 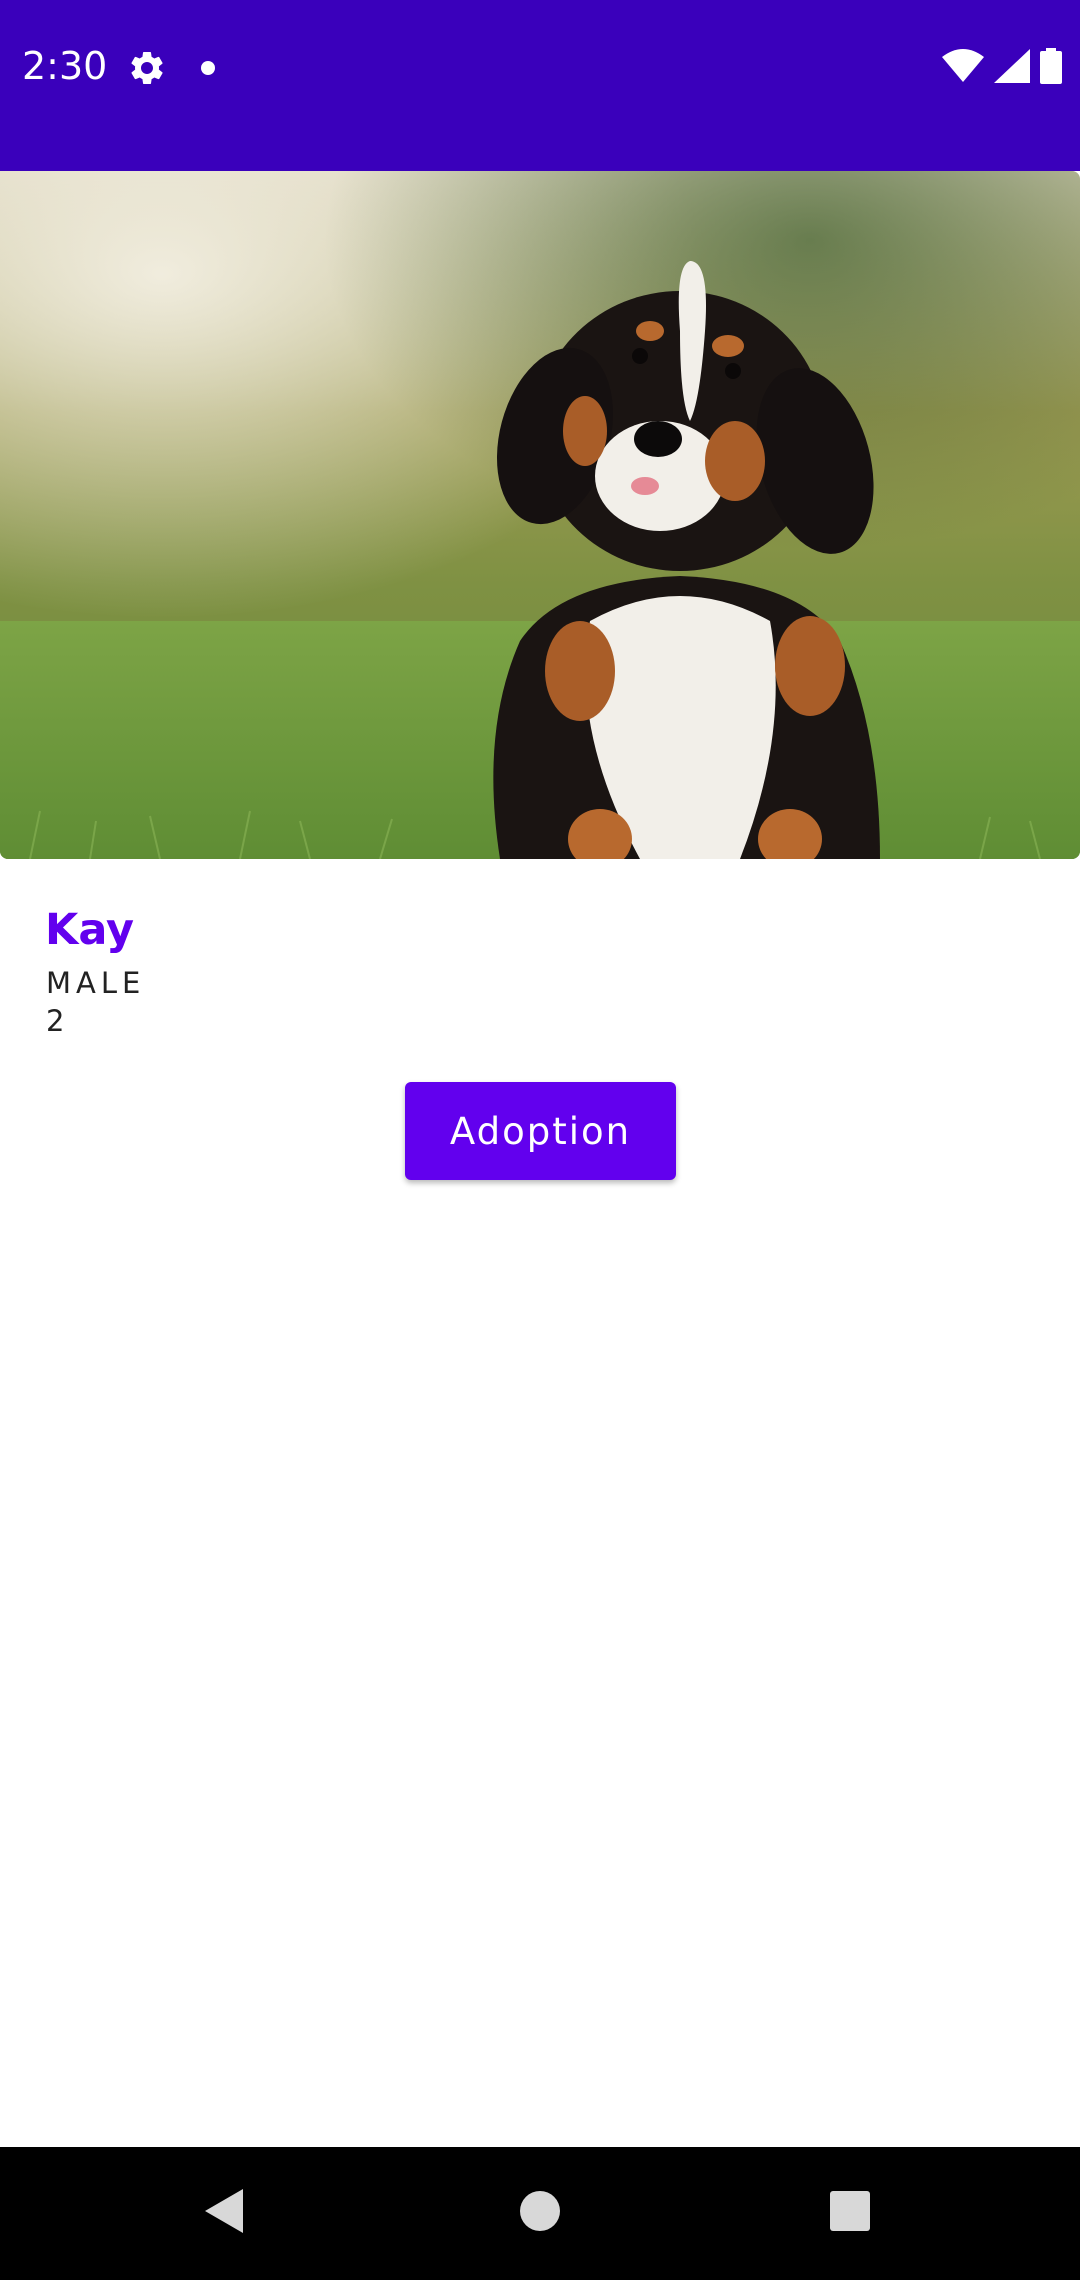 What do you see at coordinates (55, 1021) in the screenshot?
I see `pet-age: 2` at bounding box center [55, 1021].